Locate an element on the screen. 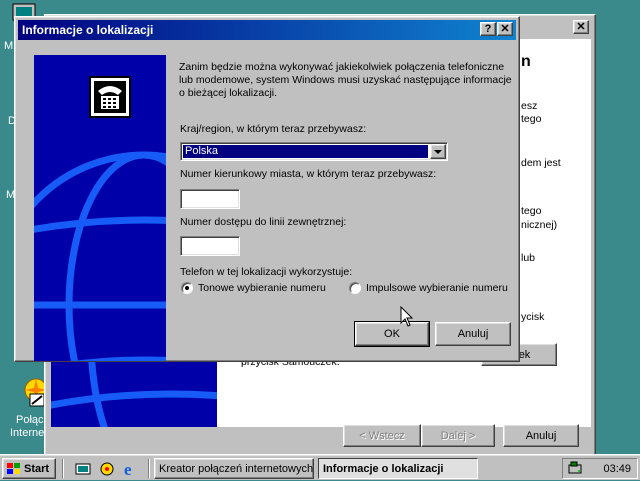  mouse-cursor-icon is located at coordinates (407, 316).